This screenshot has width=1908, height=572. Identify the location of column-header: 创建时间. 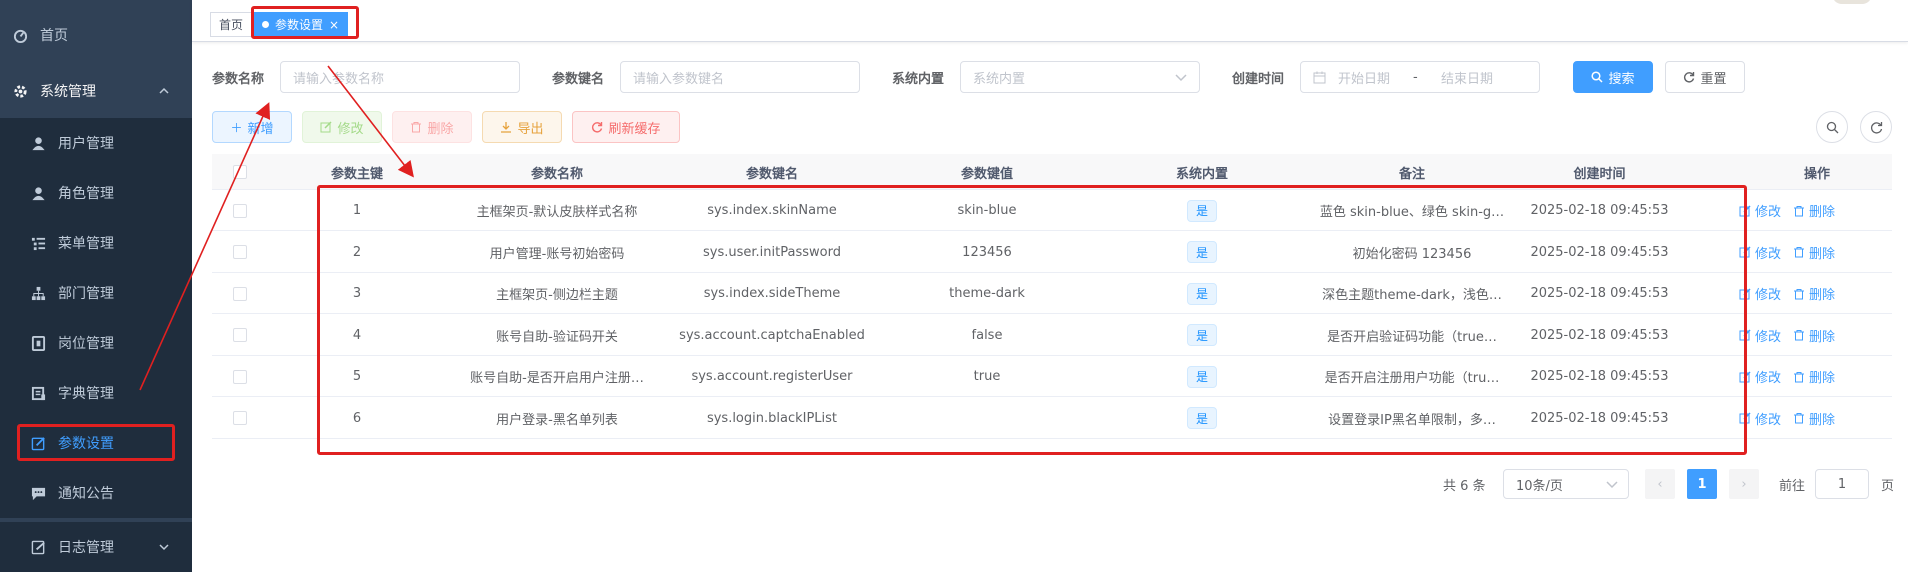
(1599, 174).